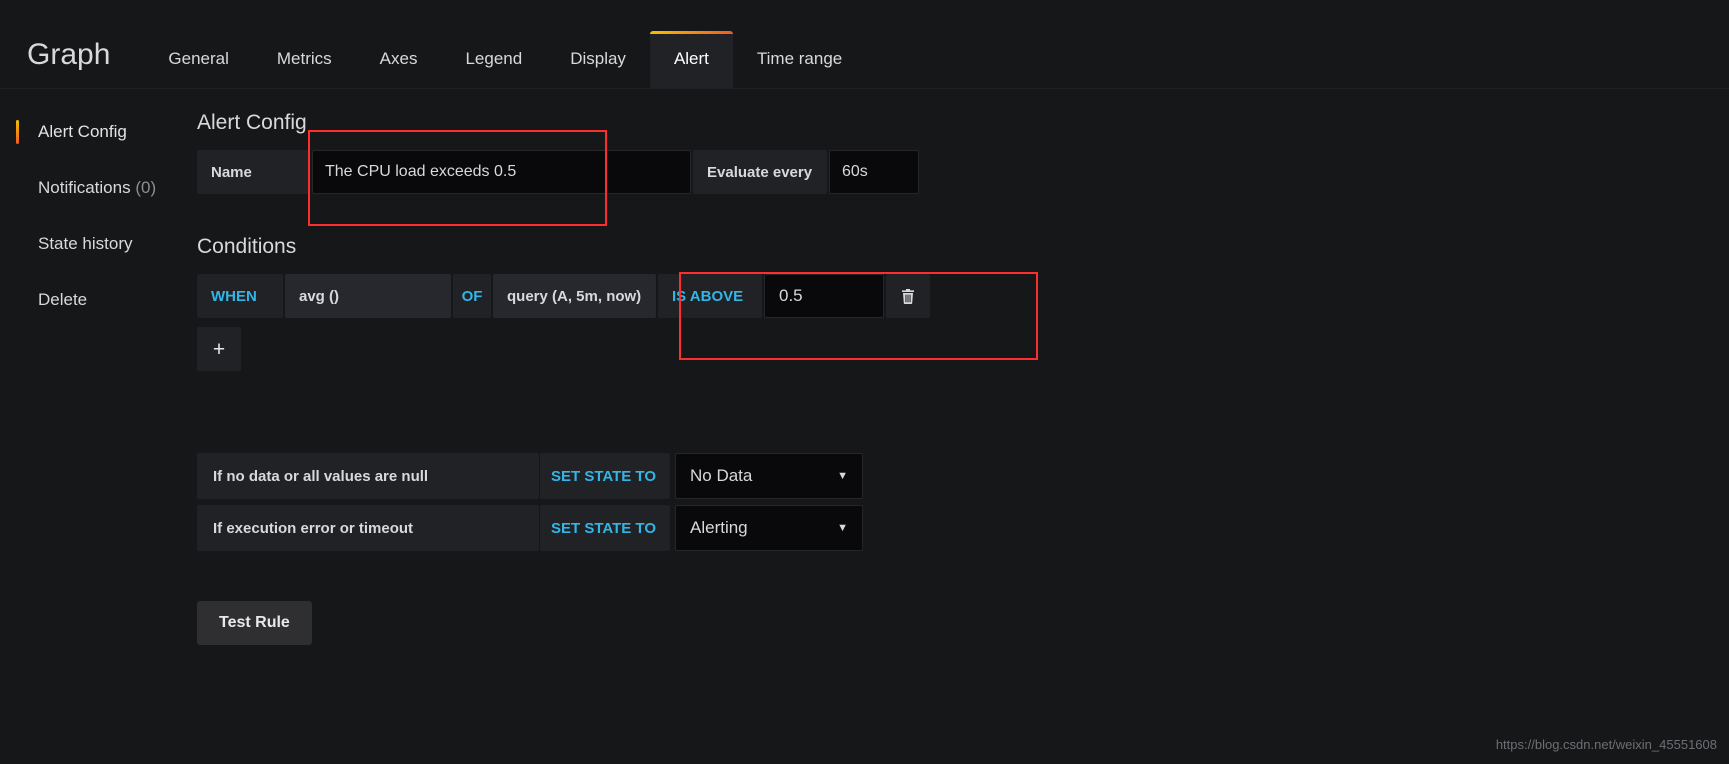  What do you see at coordinates (719, 528) in the screenshot?
I see `exec-error-state-value: Alerting` at bounding box center [719, 528].